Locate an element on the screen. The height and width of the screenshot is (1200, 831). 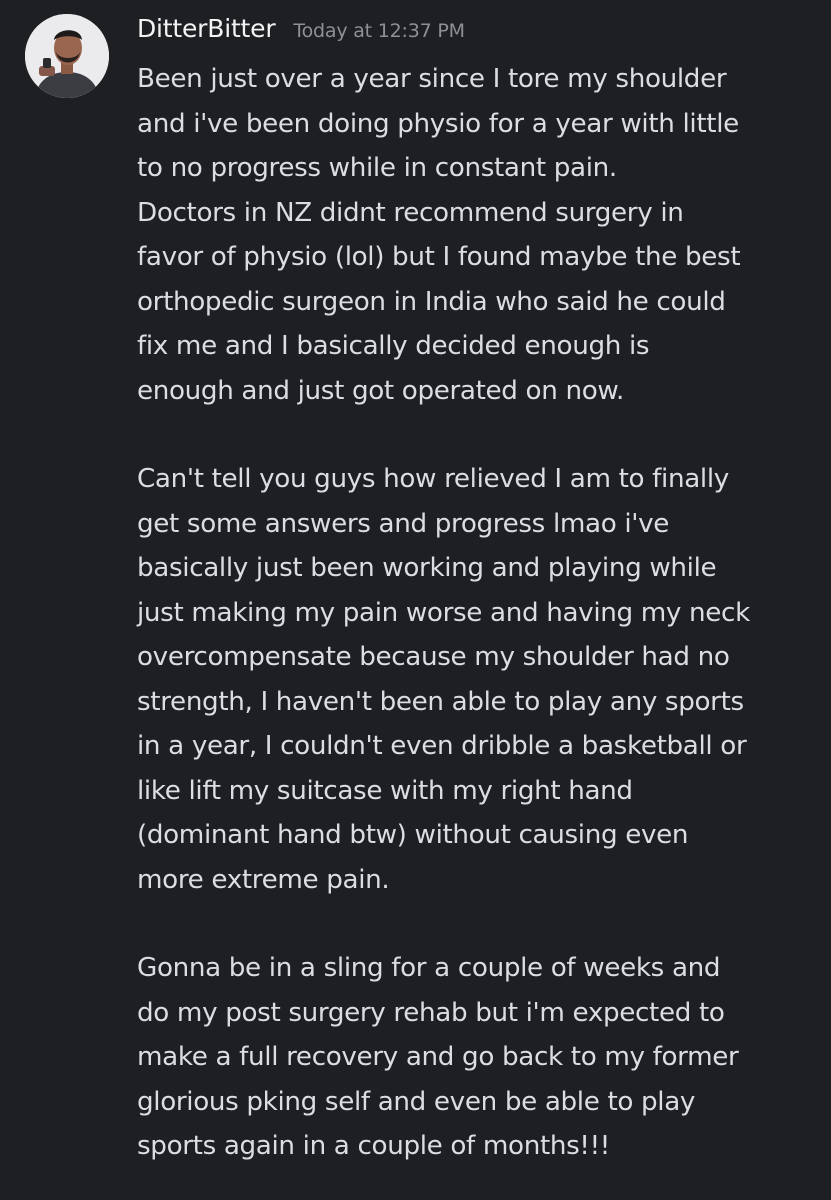
message-line: to no progress while in constant pain. is located at coordinates (377, 168).